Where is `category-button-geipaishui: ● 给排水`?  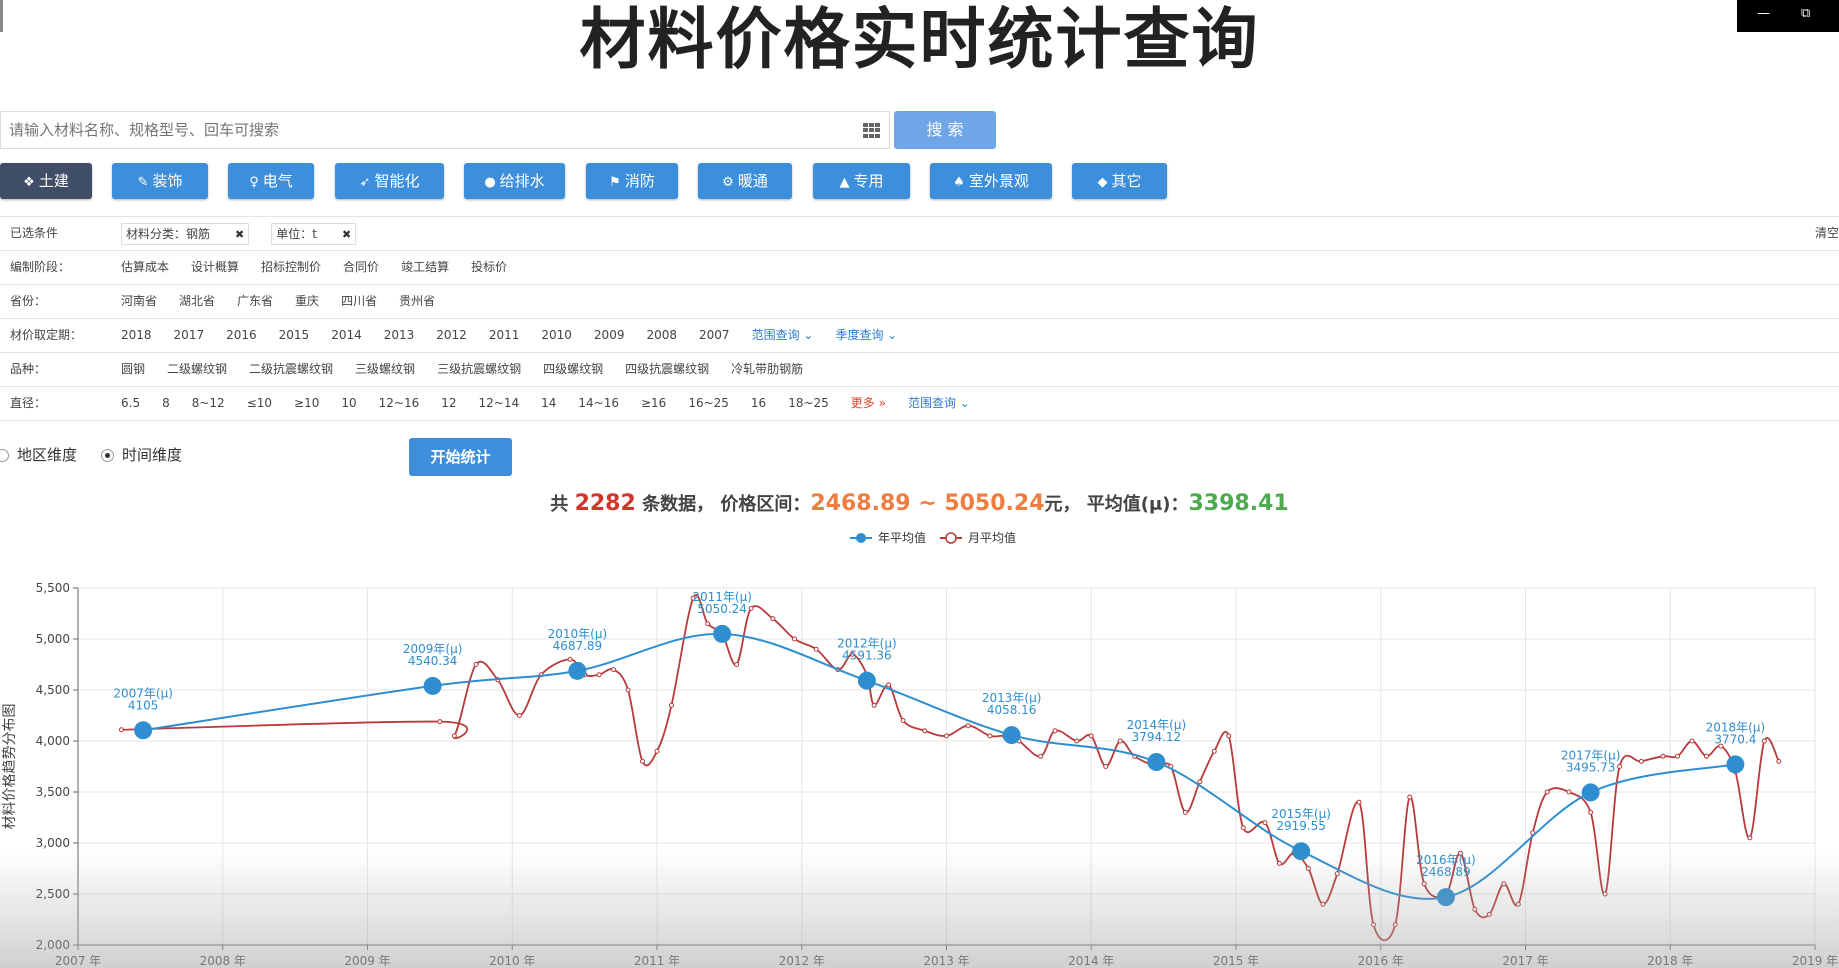 category-button-geipaishui: ● 给排水 is located at coordinates (514, 181).